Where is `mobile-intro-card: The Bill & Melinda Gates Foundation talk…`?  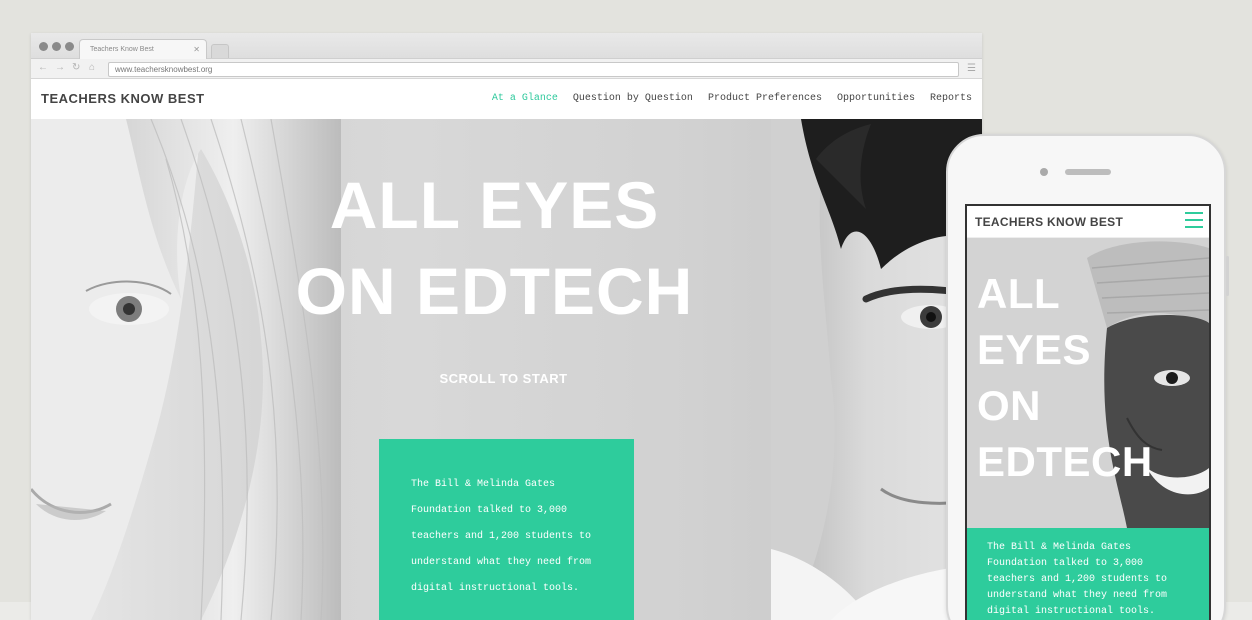 mobile-intro-card: The Bill & Melinda Gates Foundation talk… is located at coordinates (1088, 574).